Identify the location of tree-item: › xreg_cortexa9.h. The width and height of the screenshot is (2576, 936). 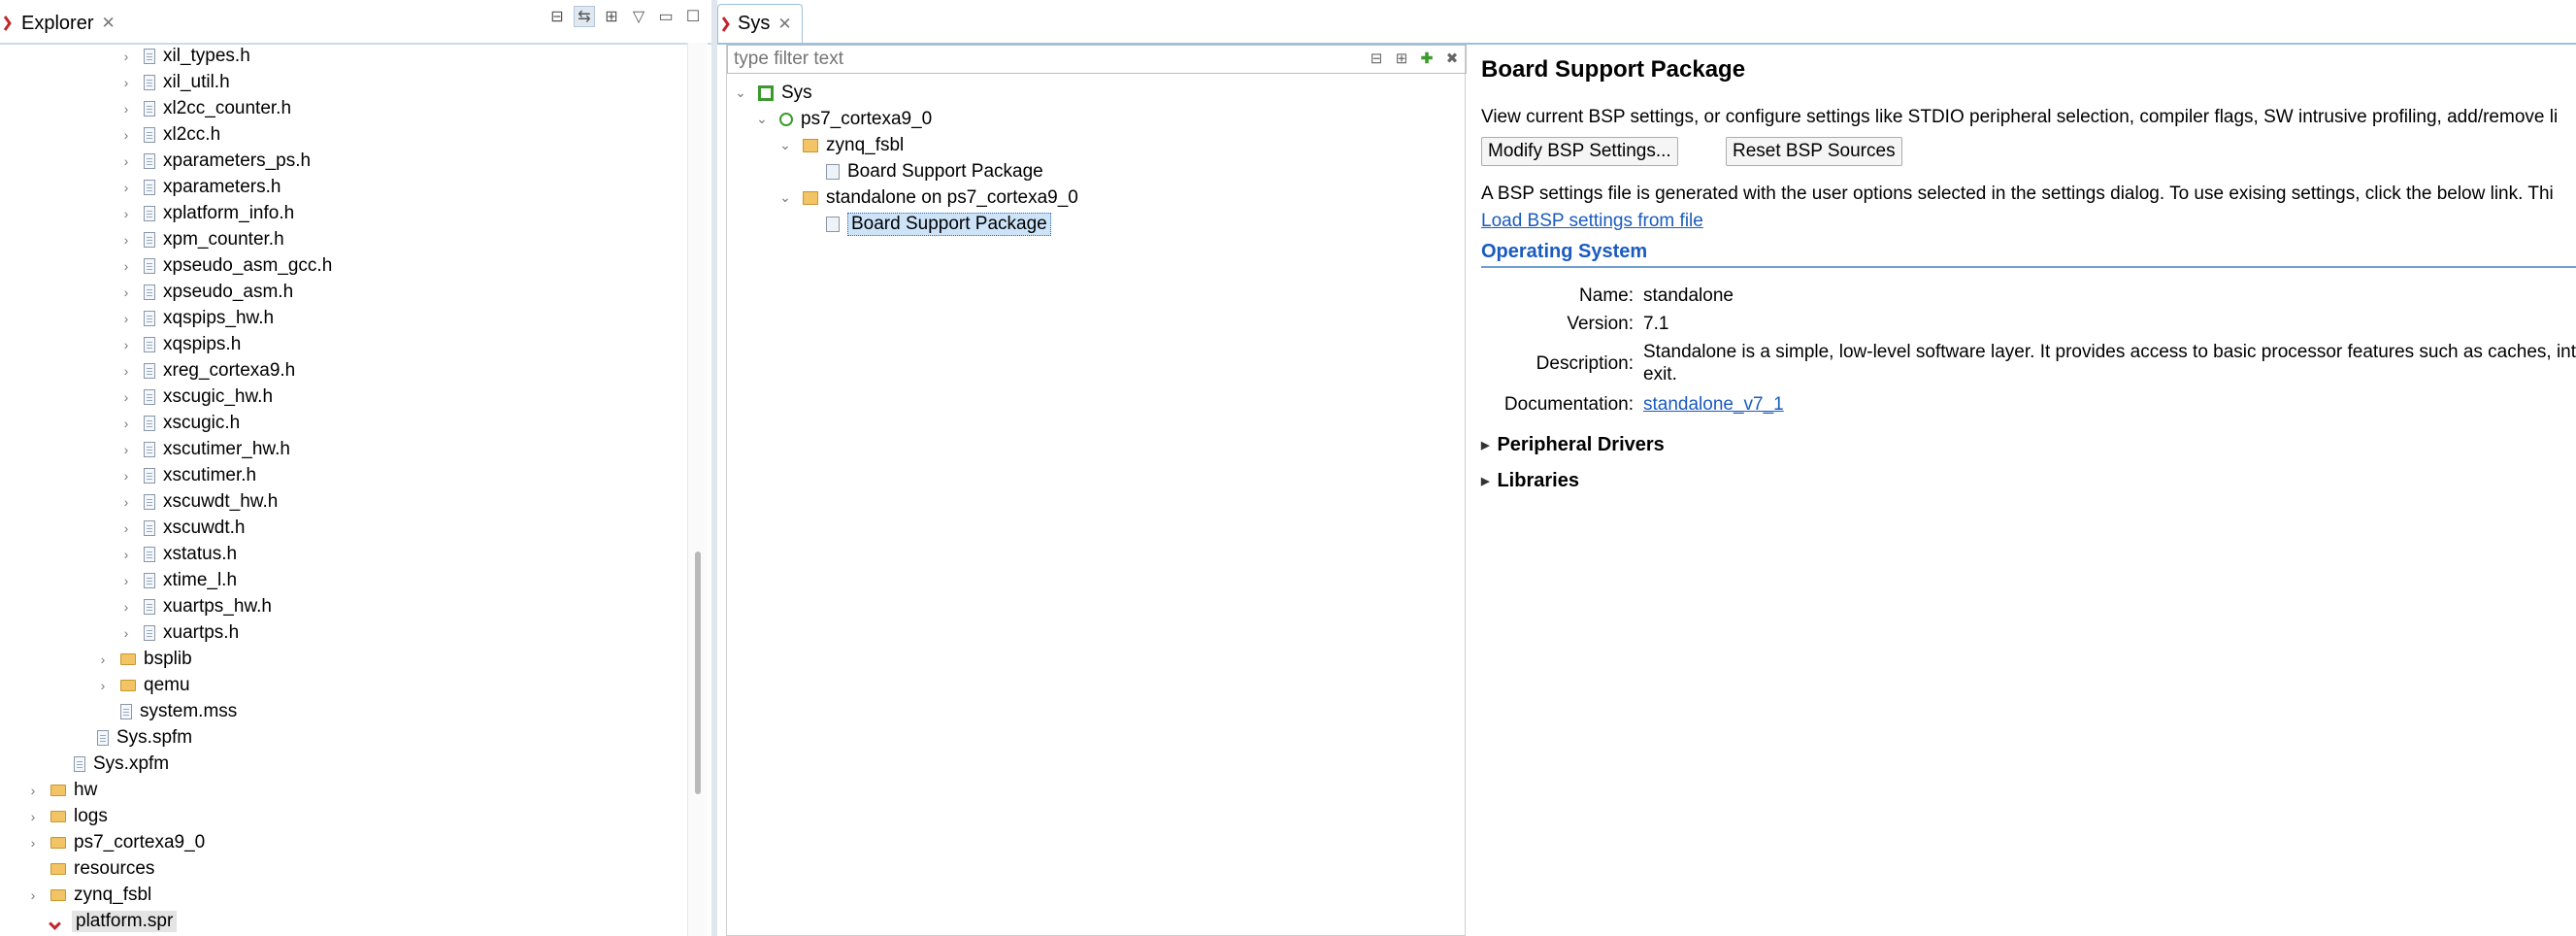
(207, 370).